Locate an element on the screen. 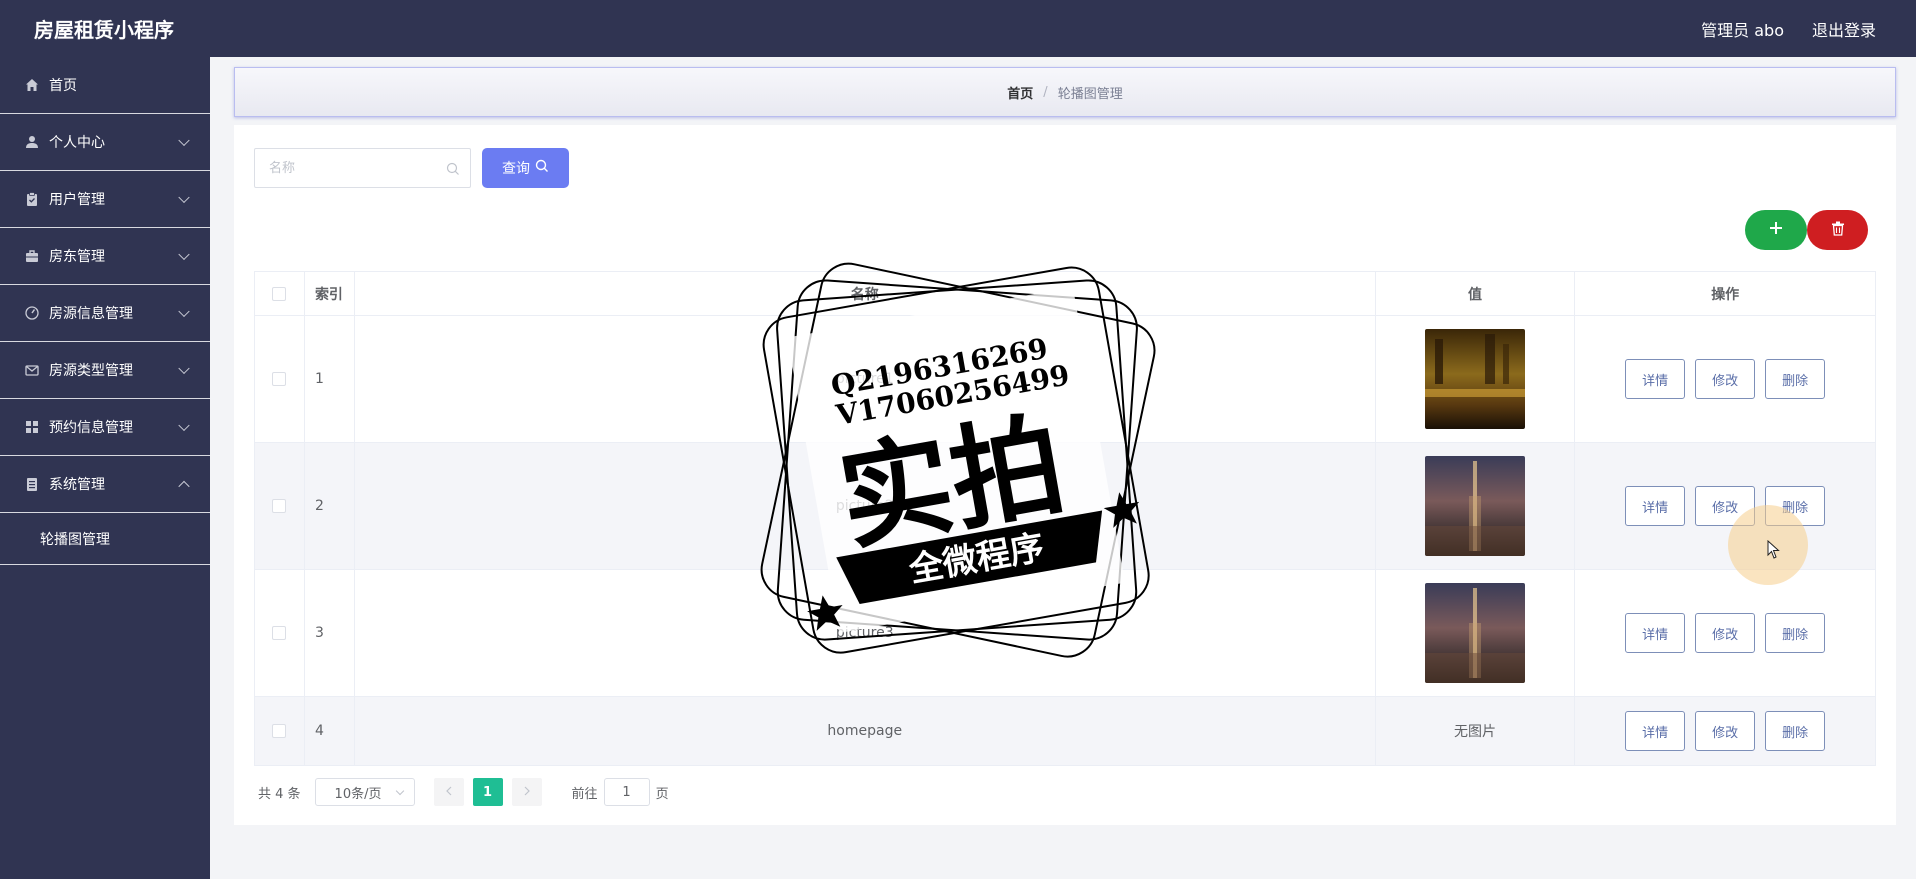  table-row: 2 picture2 详情 修改 删除 is located at coordinates (1065, 506).